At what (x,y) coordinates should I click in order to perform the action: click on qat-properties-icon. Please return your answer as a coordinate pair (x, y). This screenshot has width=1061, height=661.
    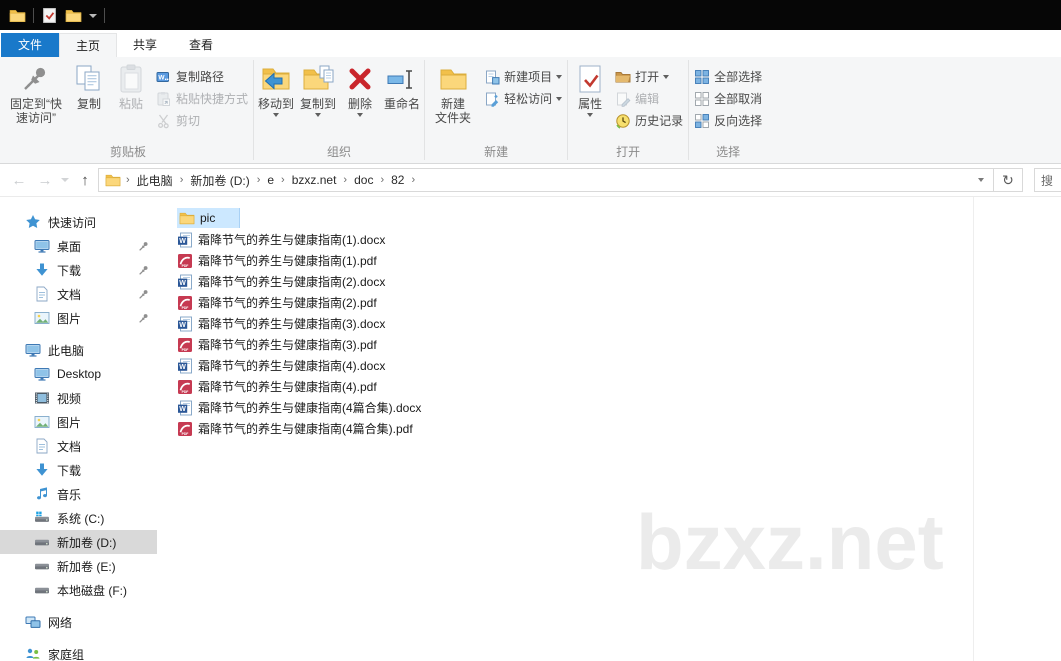
    Looking at the image, I should click on (49, 15).